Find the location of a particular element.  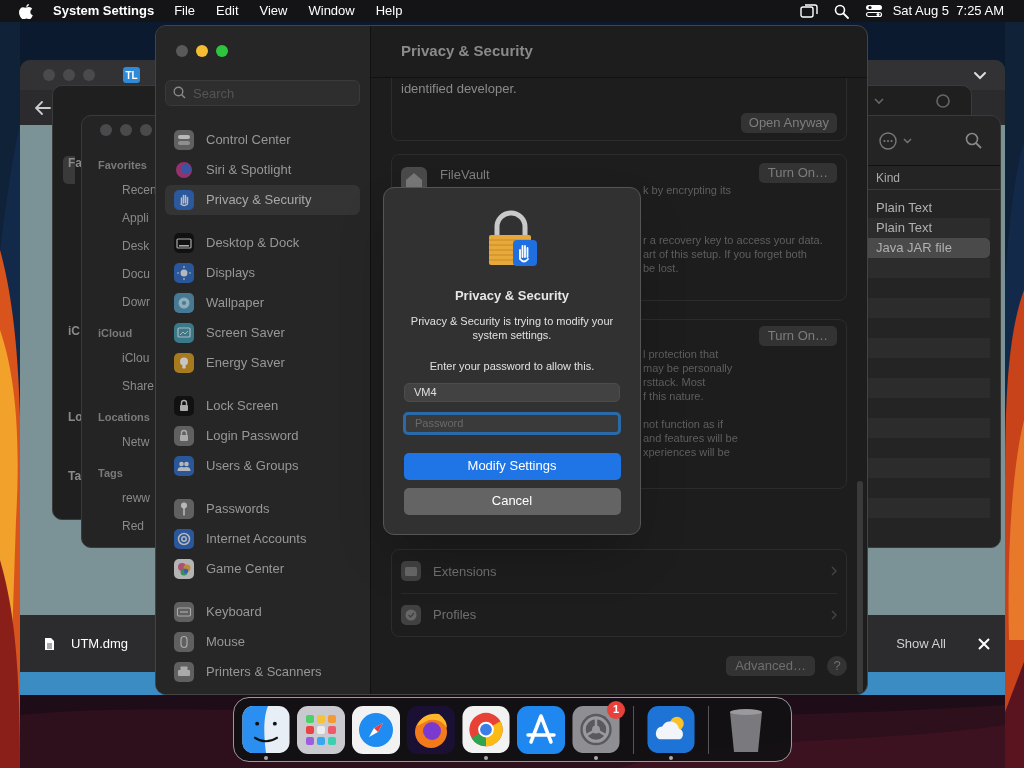

zoom-button is located at coordinates (222, 51).